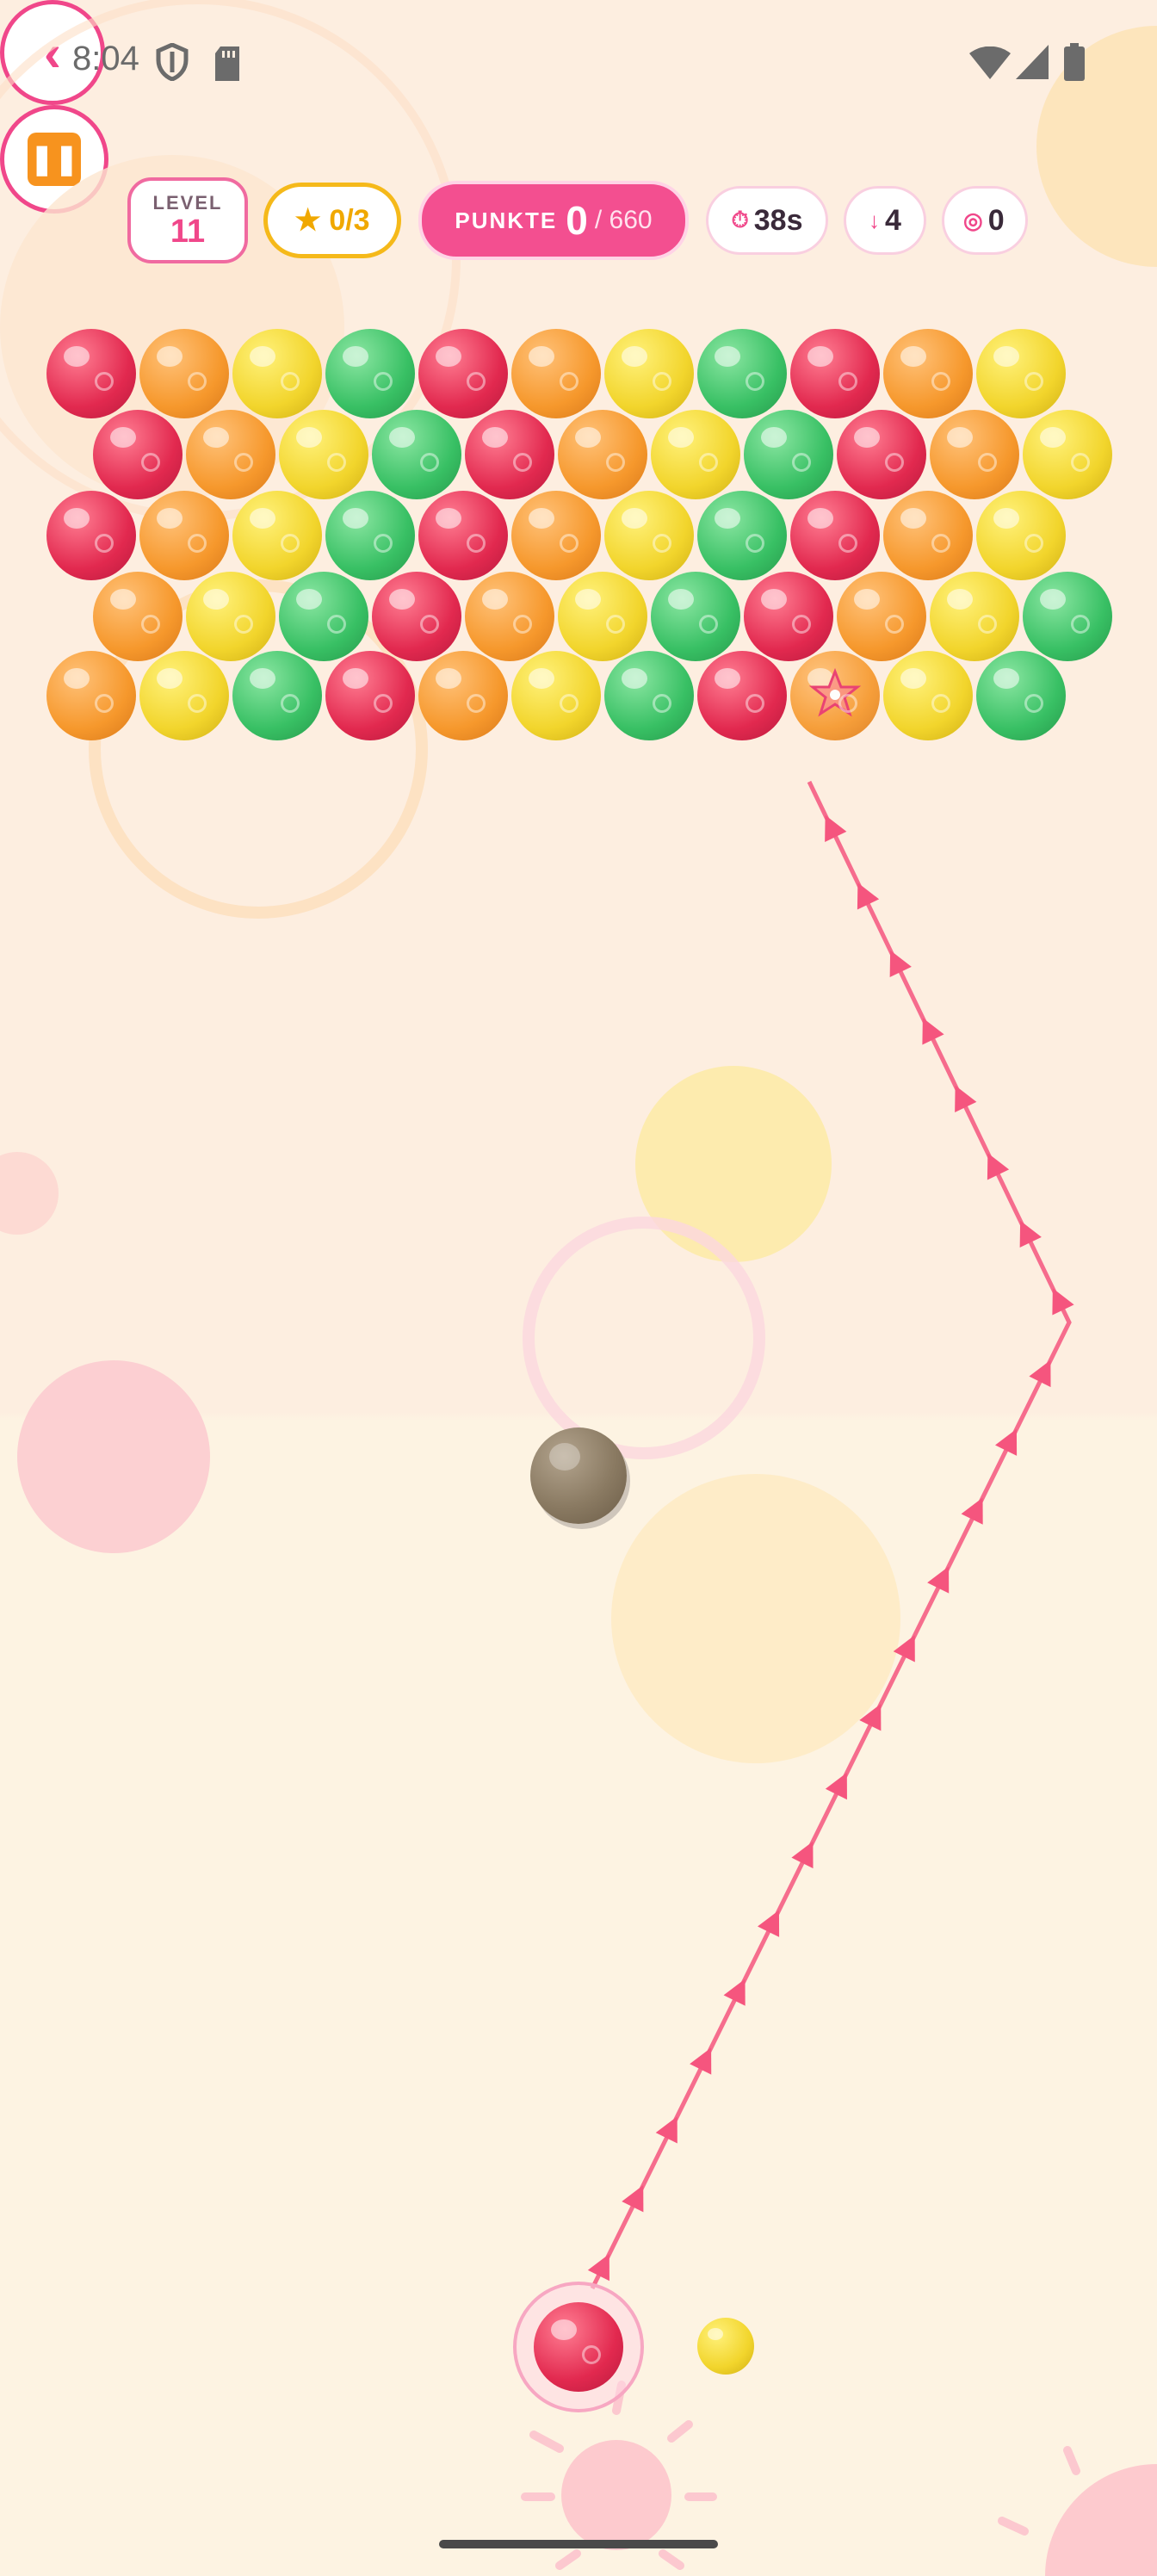 The image size is (1157, 2576). What do you see at coordinates (579, 1476) in the screenshot?
I see `rock-obstacle` at bounding box center [579, 1476].